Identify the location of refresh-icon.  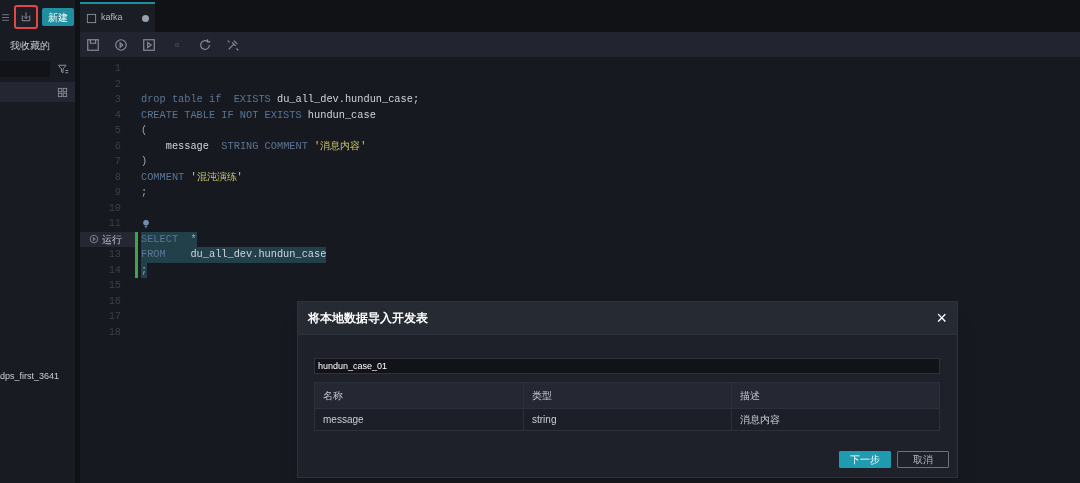
(205, 44).